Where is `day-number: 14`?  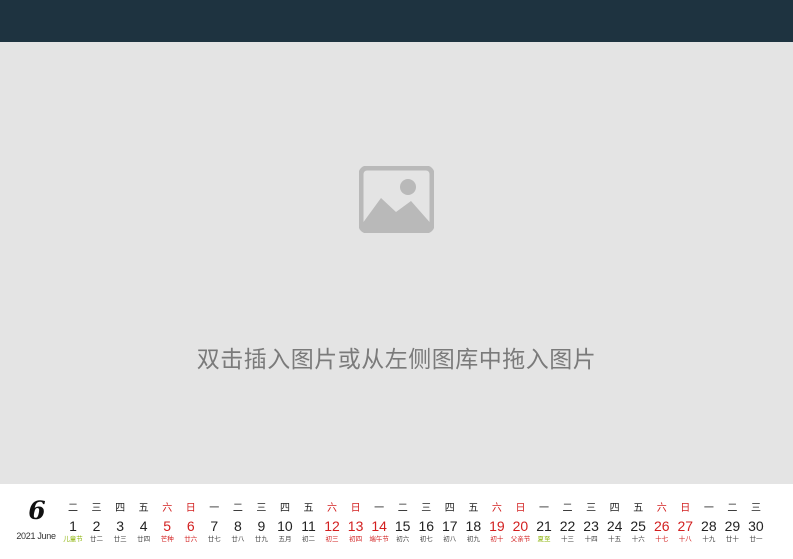 day-number: 14 is located at coordinates (379, 526).